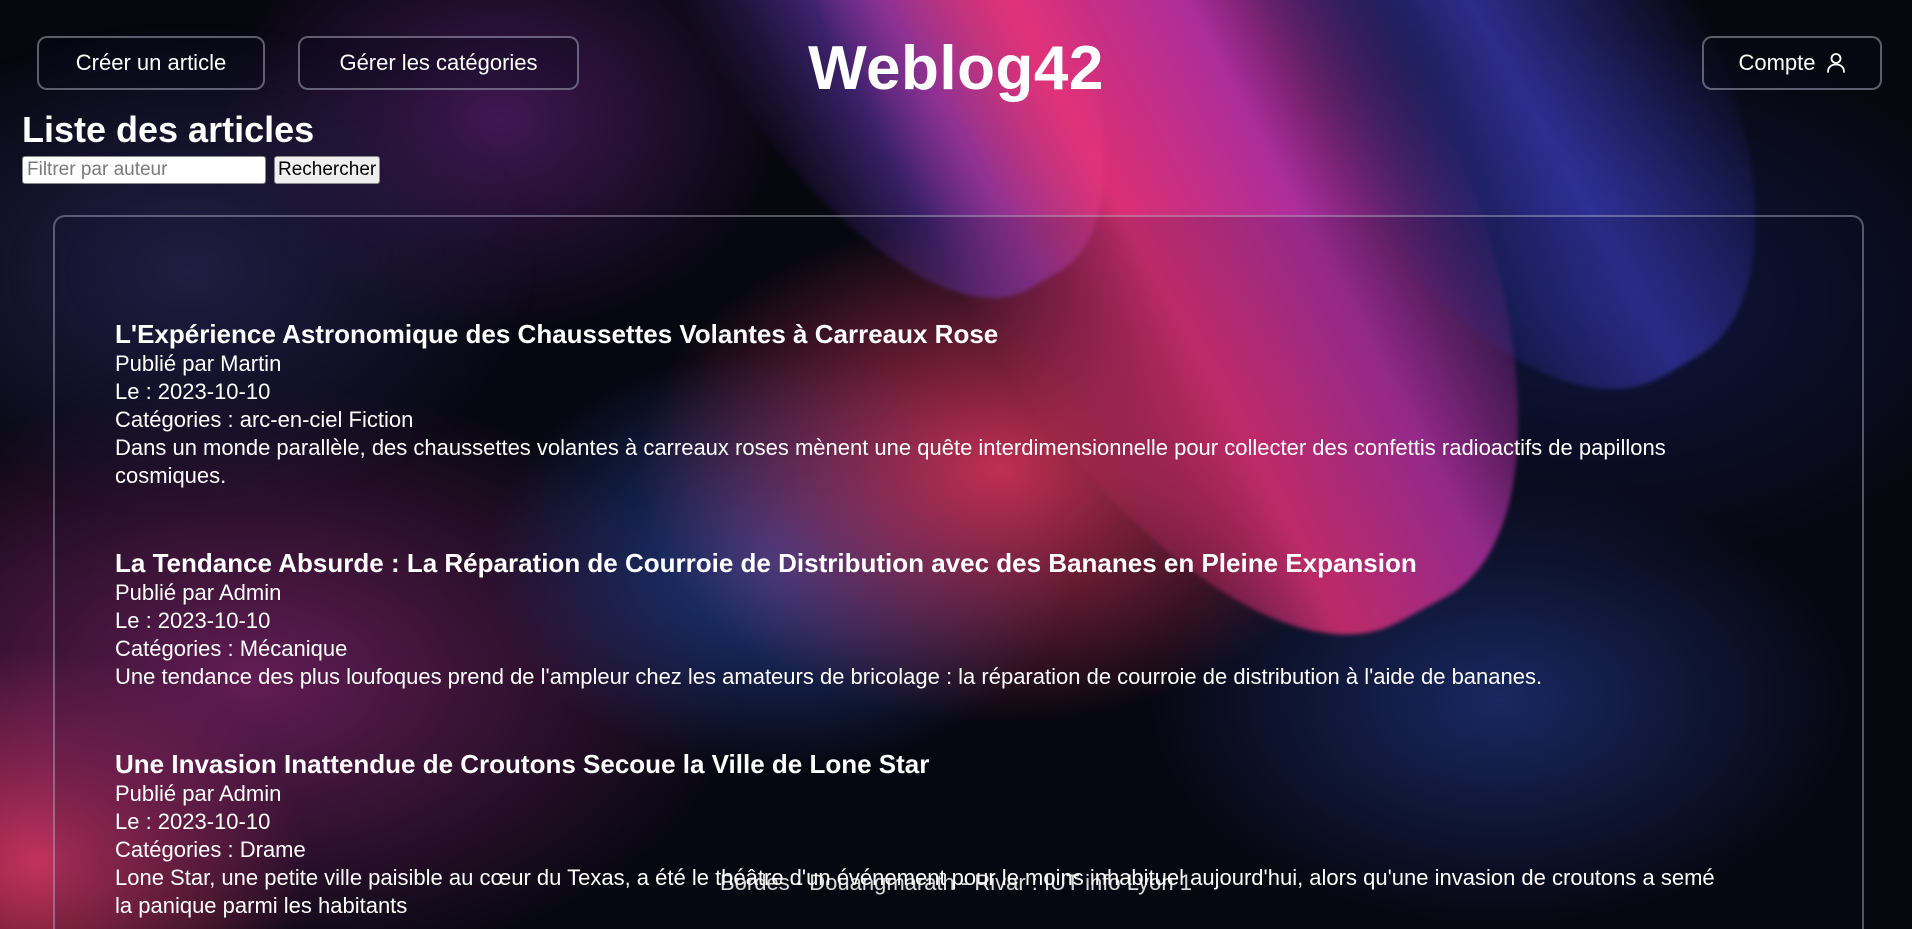 The image size is (1912, 929). I want to click on account-button: Compte, so click(1792, 63).